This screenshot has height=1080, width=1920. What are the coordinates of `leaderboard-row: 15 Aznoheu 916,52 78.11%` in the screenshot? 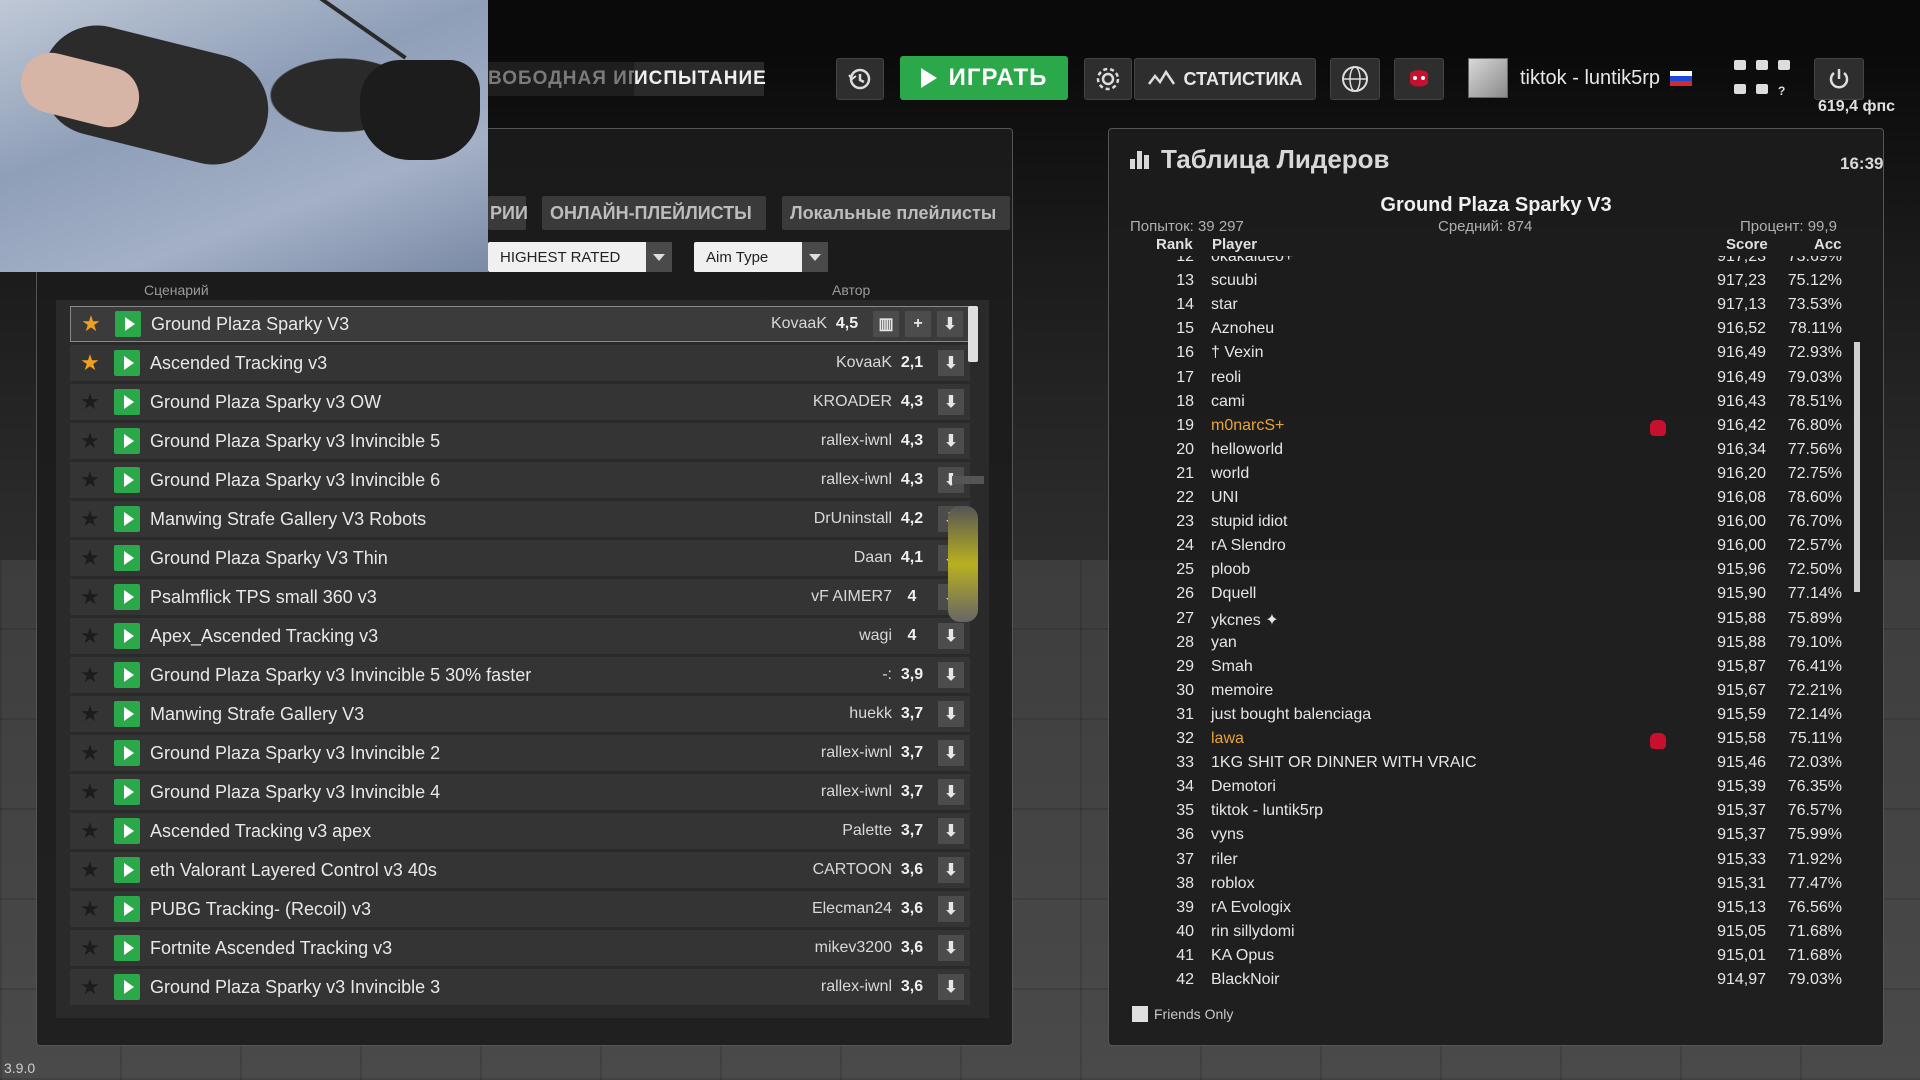 It's located at (1487, 332).